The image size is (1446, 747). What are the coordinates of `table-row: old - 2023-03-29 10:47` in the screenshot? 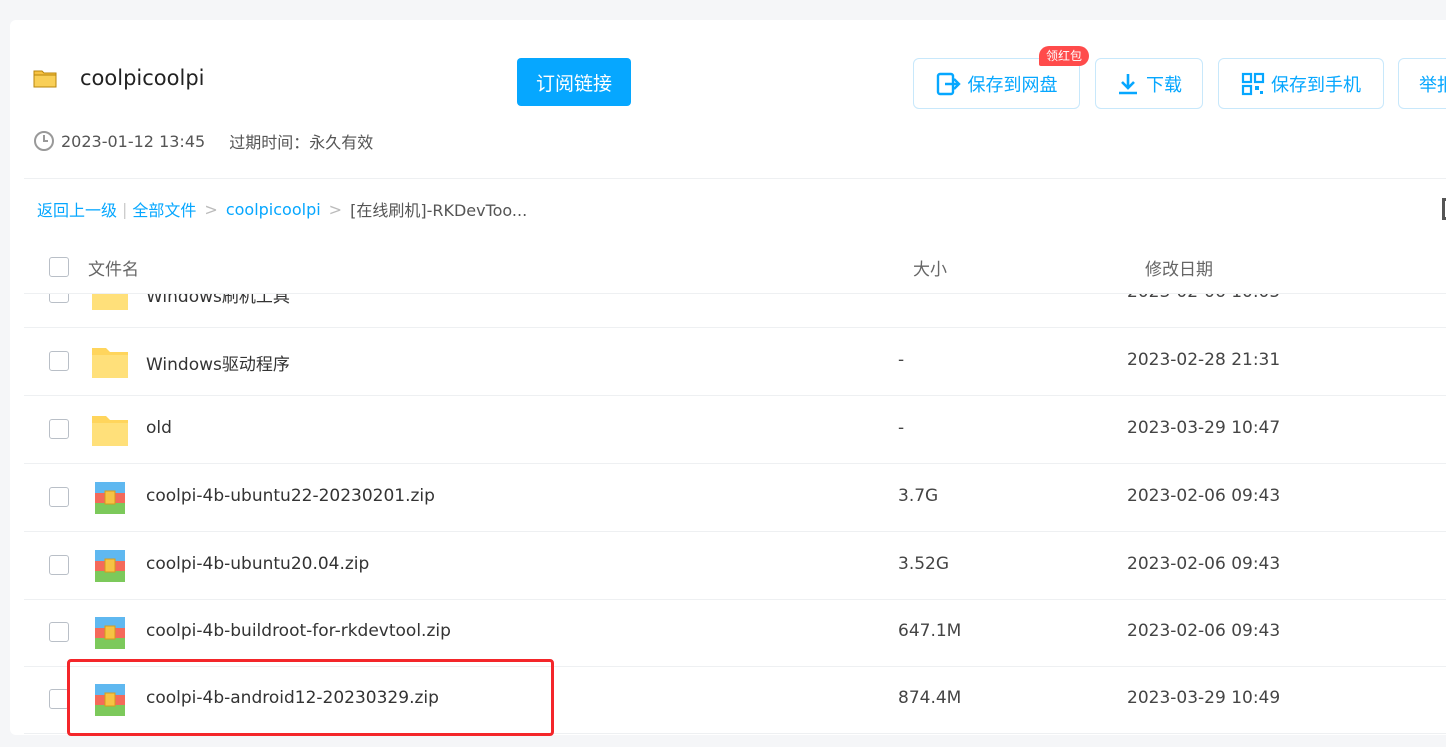 It's located at (735, 430).